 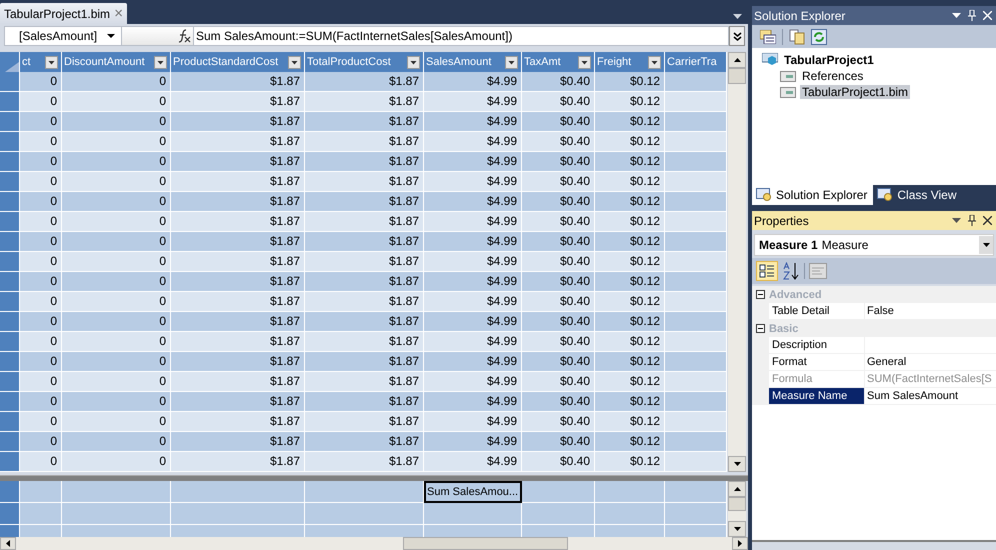 What do you see at coordinates (813, 195) in the screenshot?
I see `panel-tab: Solution Explorer` at bounding box center [813, 195].